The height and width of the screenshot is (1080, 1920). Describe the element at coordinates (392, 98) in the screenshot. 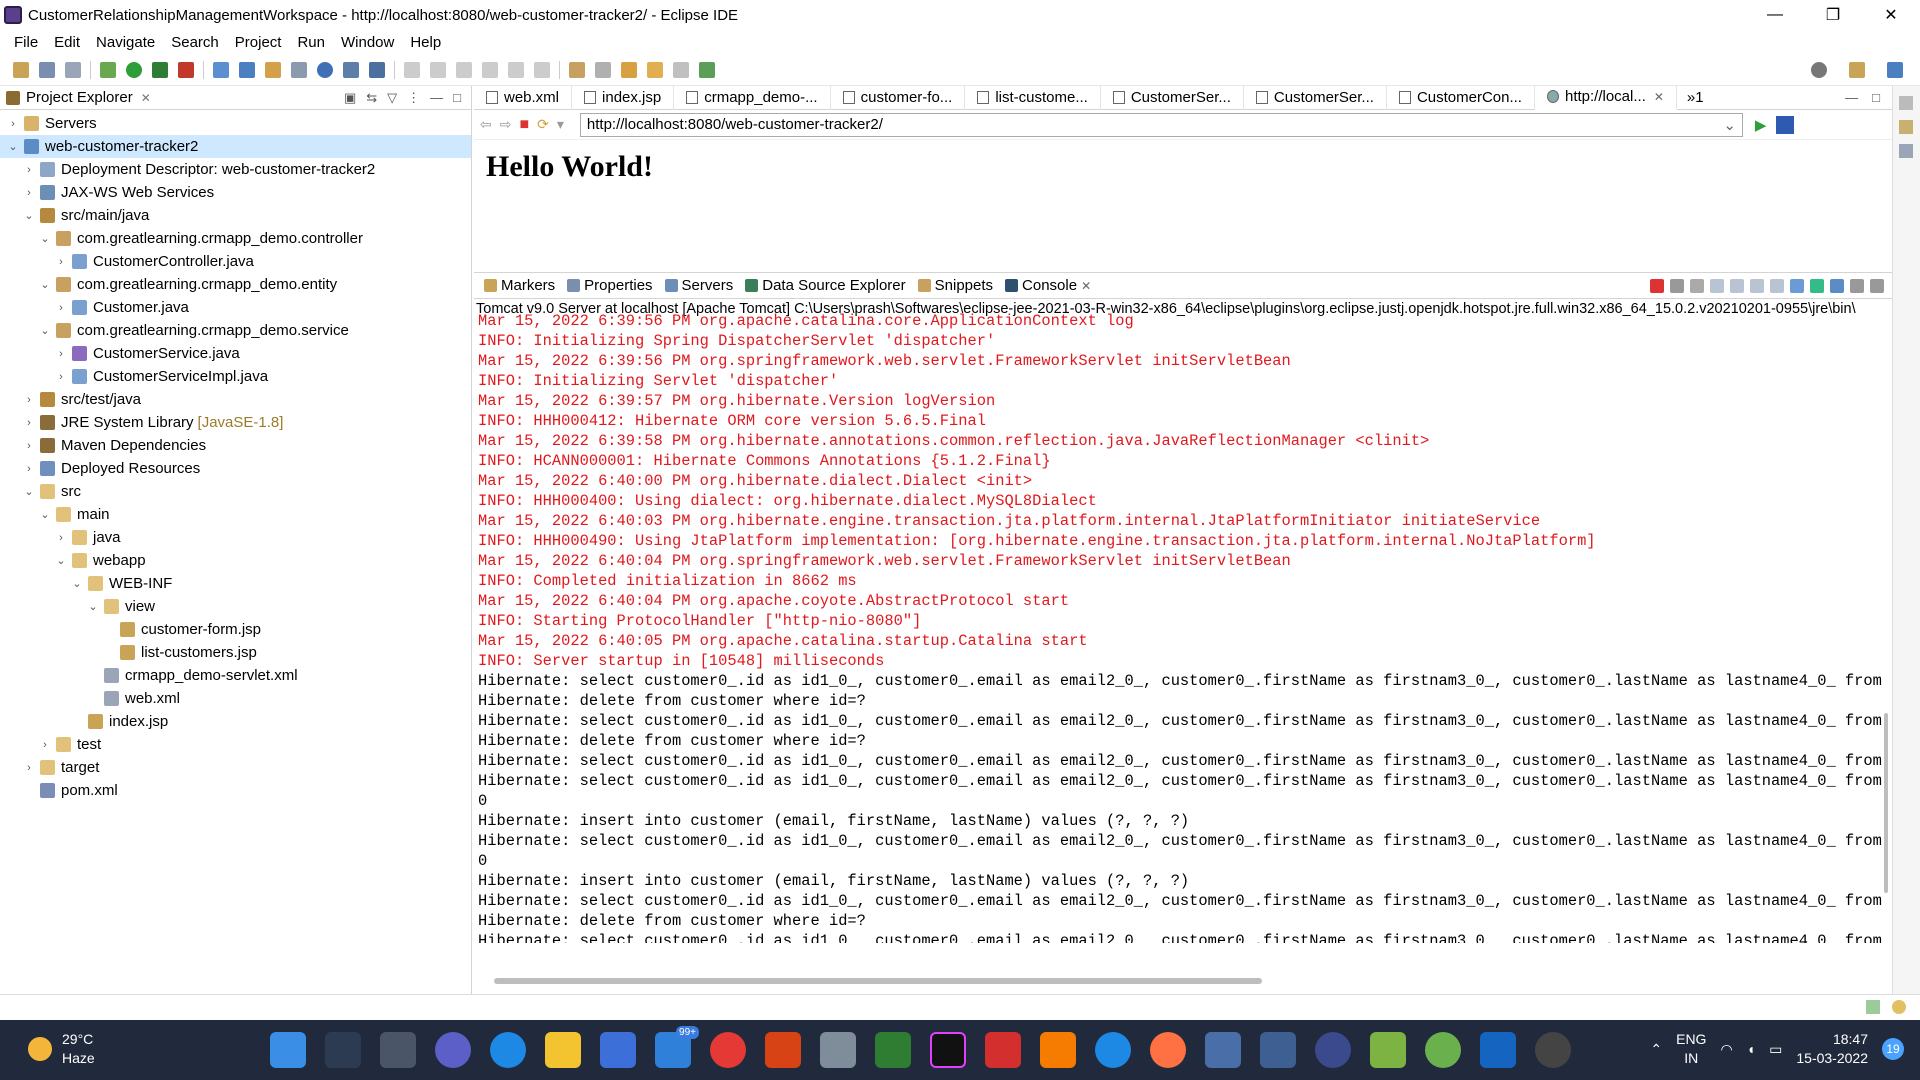

I see `filter-icon: ▽` at that location.